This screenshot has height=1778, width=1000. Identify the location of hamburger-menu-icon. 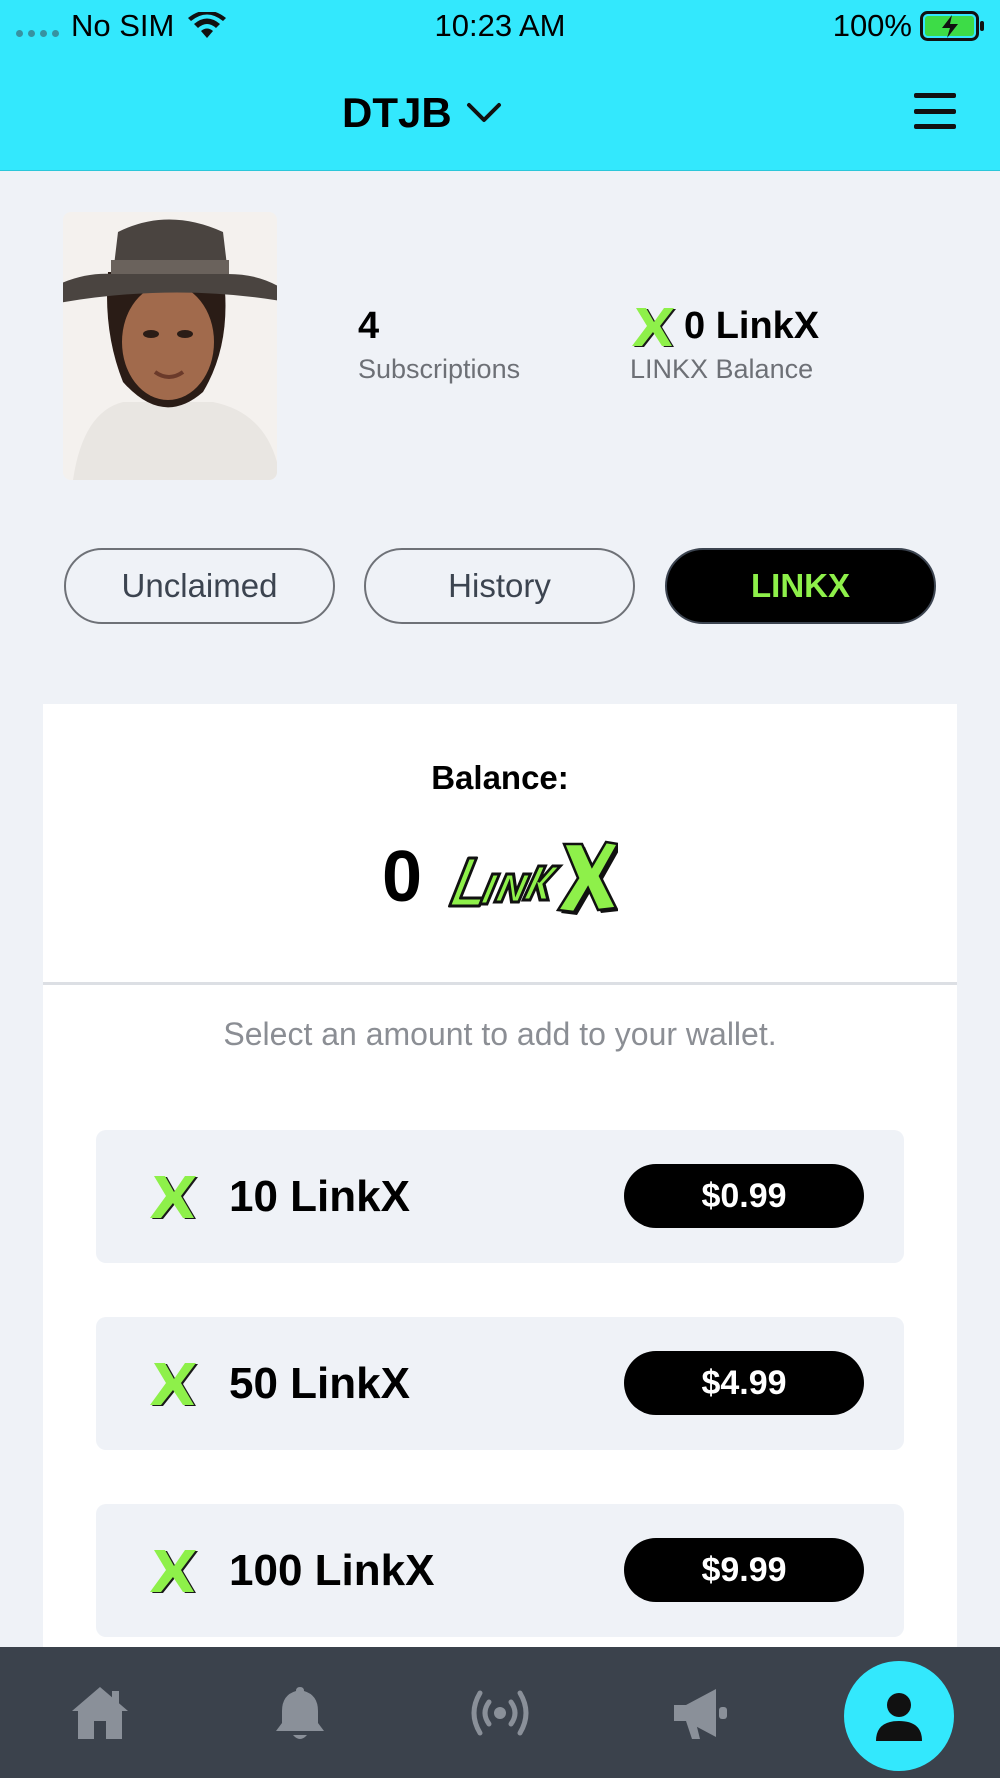
(935, 111).